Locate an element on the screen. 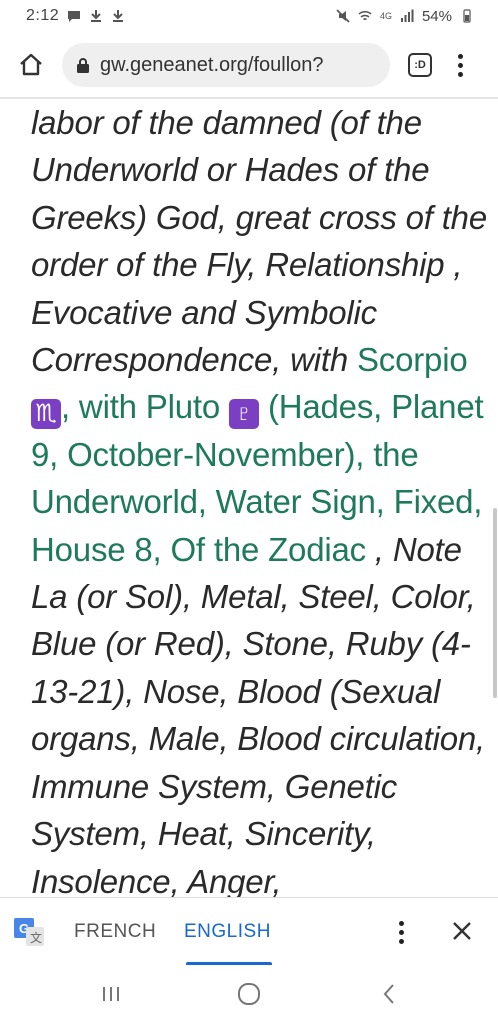 The height and width of the screenshot is (1023, 498). system-nav-bar is located at coordinates (249, 994).